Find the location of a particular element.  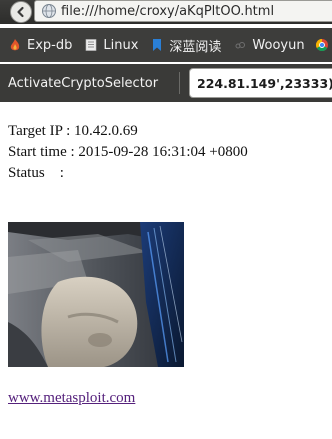

bookmark-icon is located at coordinates (157, 45).